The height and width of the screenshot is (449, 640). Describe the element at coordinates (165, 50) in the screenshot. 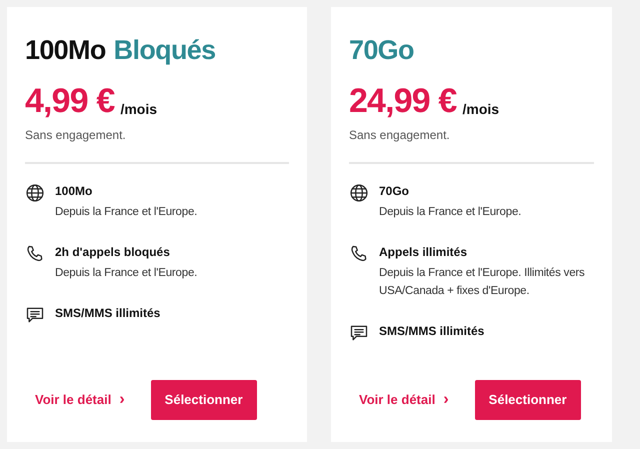

I see `plan-title: Bloqués` at that location.